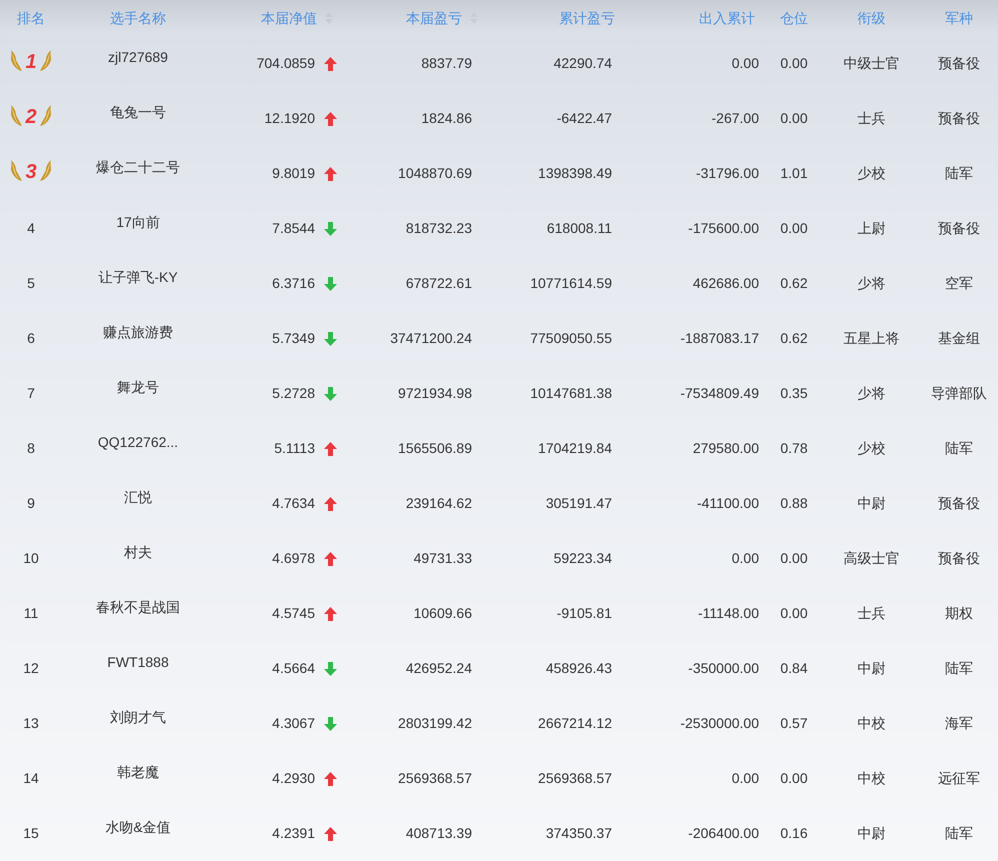 This screenshot has width=998, height=861. What do you see at coordinates (293, 778) in the screenshot?
I see `table-cell-text: 4.2930` at bounding box center [293, 778].